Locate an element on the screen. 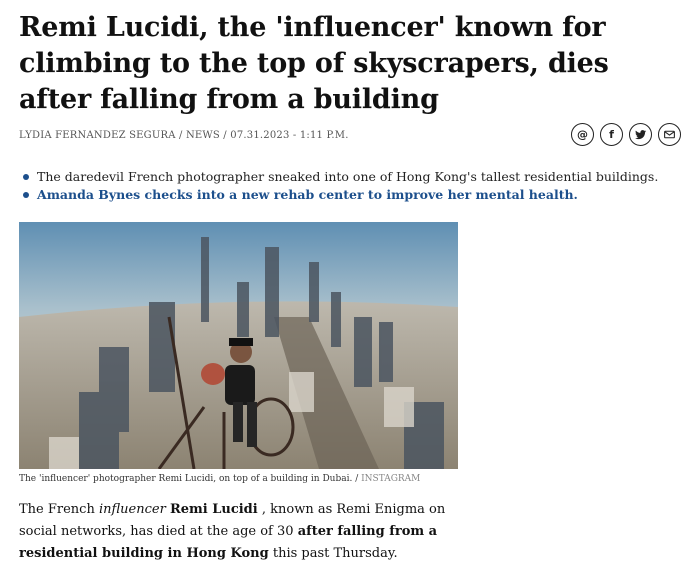 The height and width of the screenshot is (566, 700). share-bar: @ f is located at coordinates (626, 134).